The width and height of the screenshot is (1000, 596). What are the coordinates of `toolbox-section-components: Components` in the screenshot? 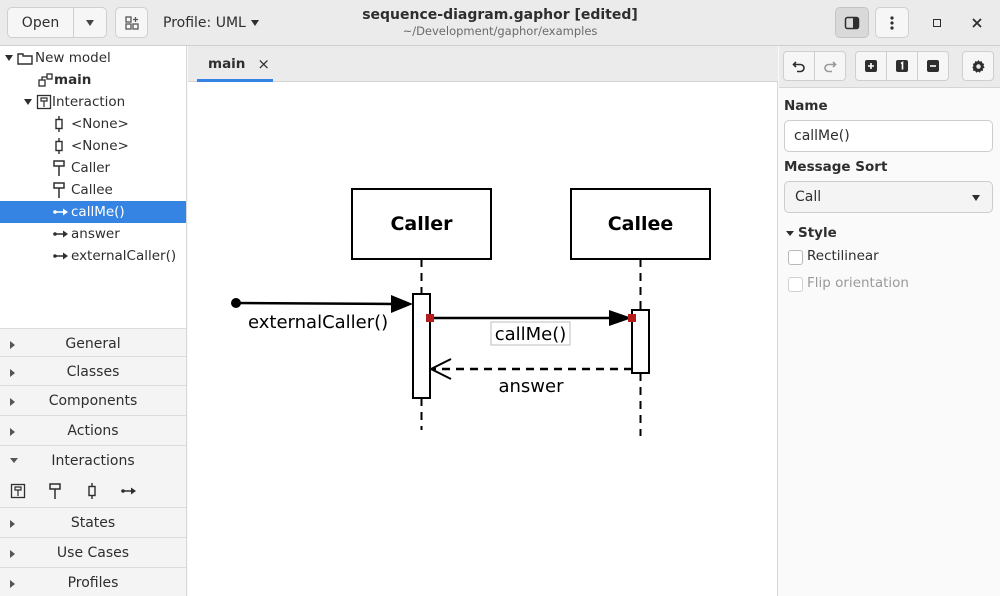 It's located at (93, 400).